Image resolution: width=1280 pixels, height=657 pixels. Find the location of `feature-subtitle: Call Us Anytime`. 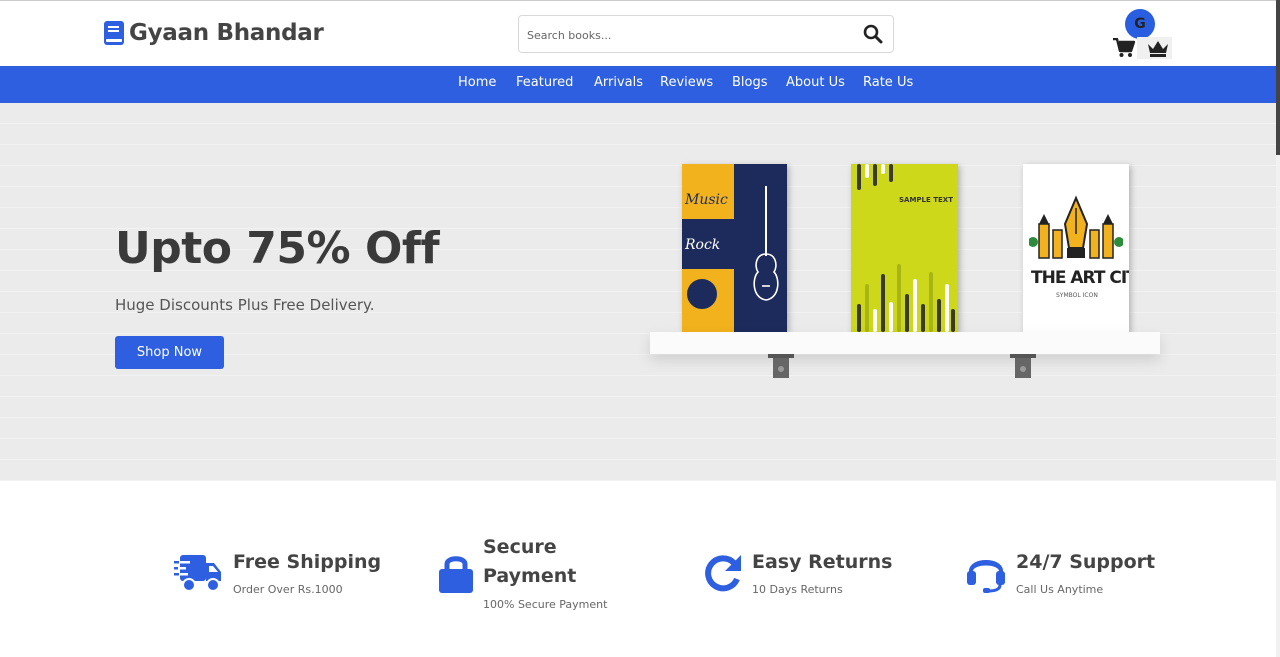

feature-subtitle: Call Us Anytime is located at coordinates (1060, 589).